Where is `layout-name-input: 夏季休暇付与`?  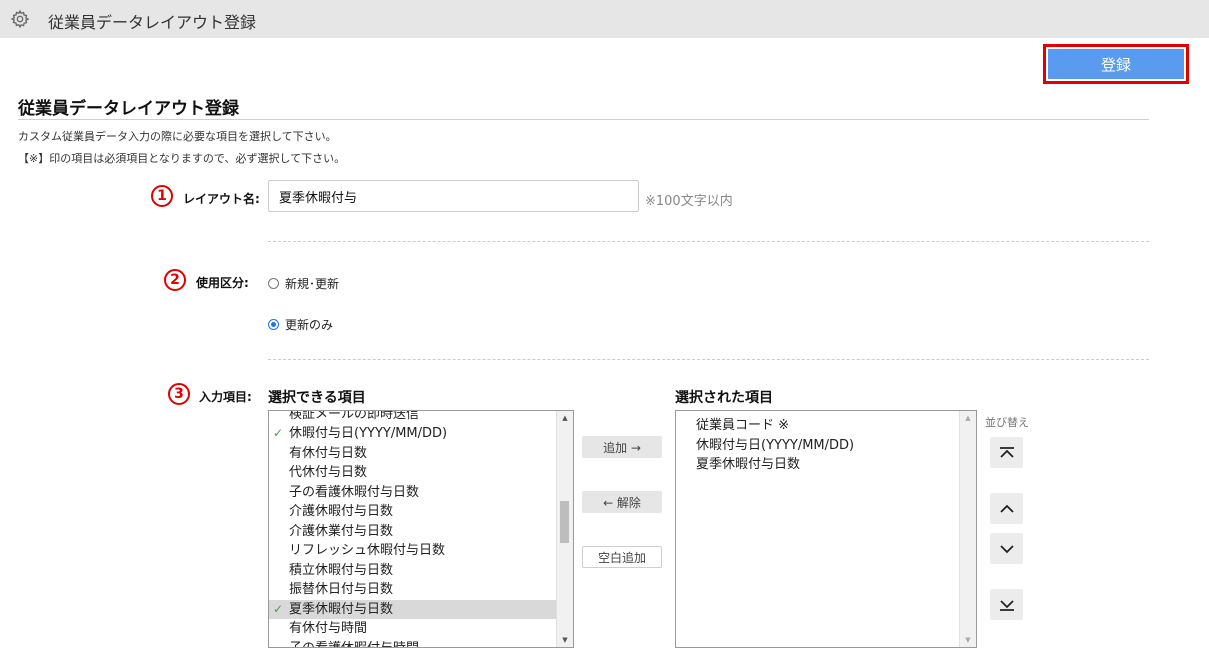 layout-name-input: 夏季休暇付与 is located at coordinates (453, 196).